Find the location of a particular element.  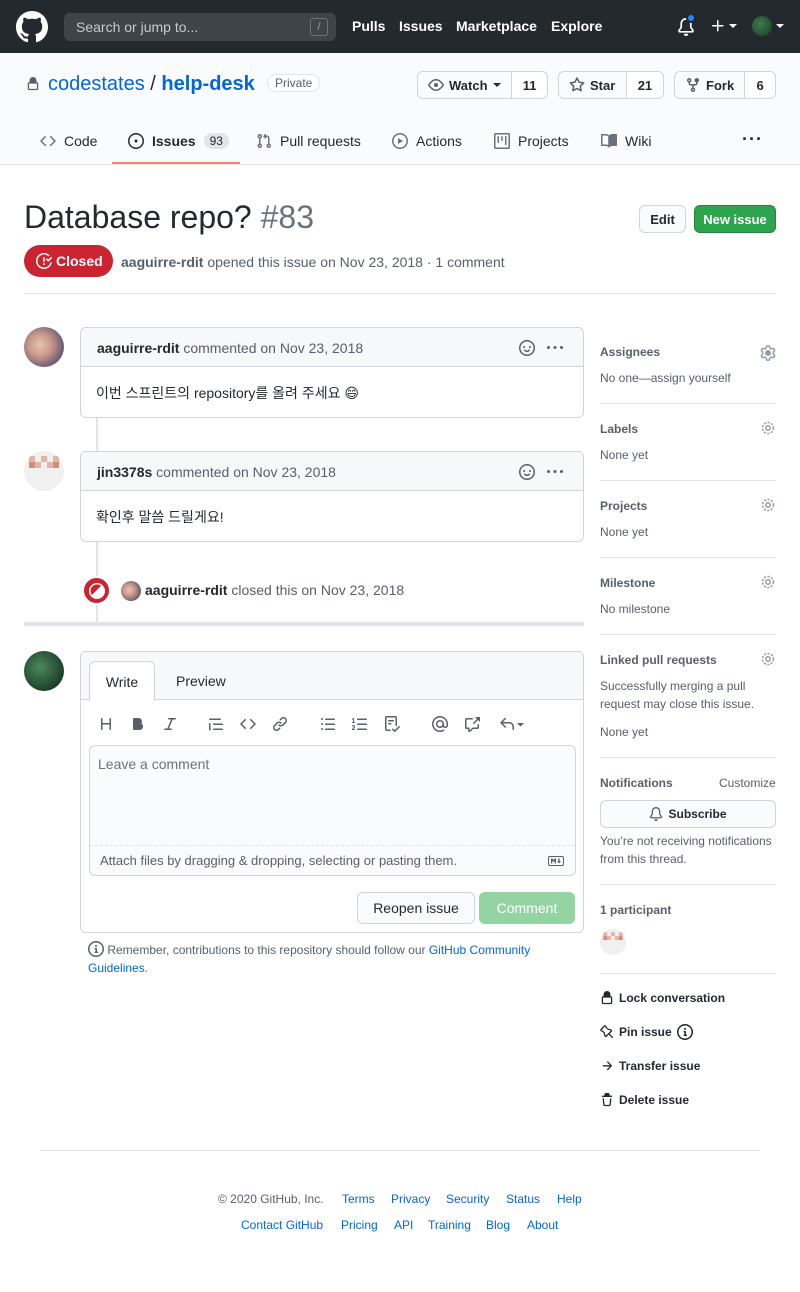

nav-marketplace: Marketplace is located at coordinates (496, 26).